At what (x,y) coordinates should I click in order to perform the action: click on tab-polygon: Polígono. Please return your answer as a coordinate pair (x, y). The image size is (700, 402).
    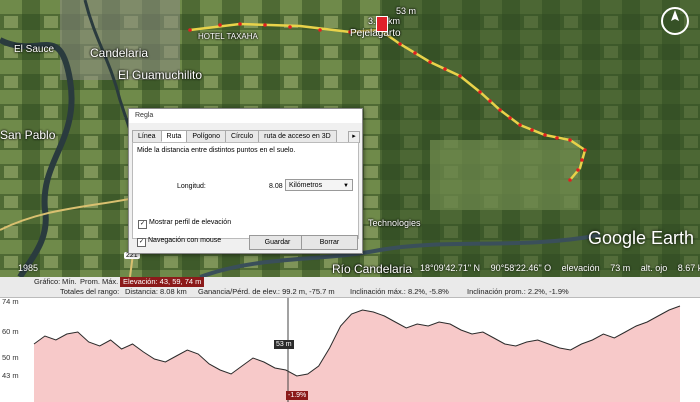
    Looking at the image, I should click on (206, 136).